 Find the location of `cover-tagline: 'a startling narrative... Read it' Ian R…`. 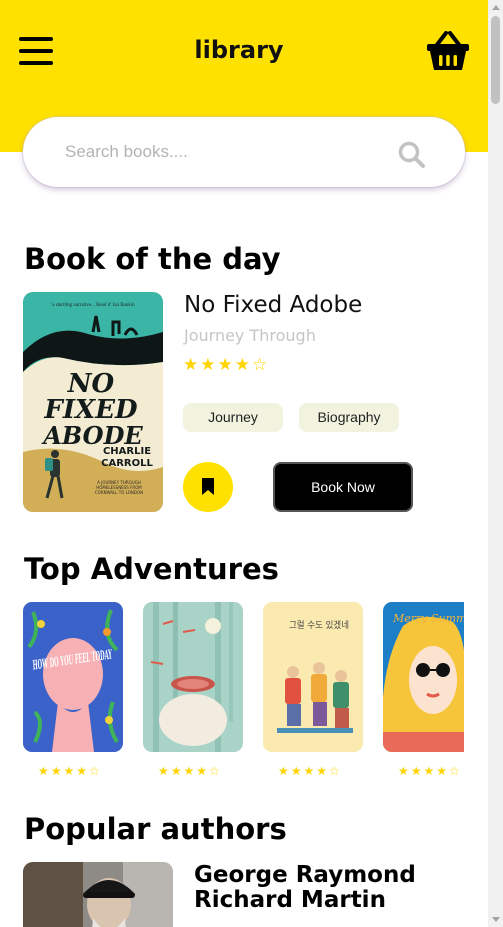

cover-tagline: 'a startling narrative... Read it' Ian R… is located at coordinates (93, 305).